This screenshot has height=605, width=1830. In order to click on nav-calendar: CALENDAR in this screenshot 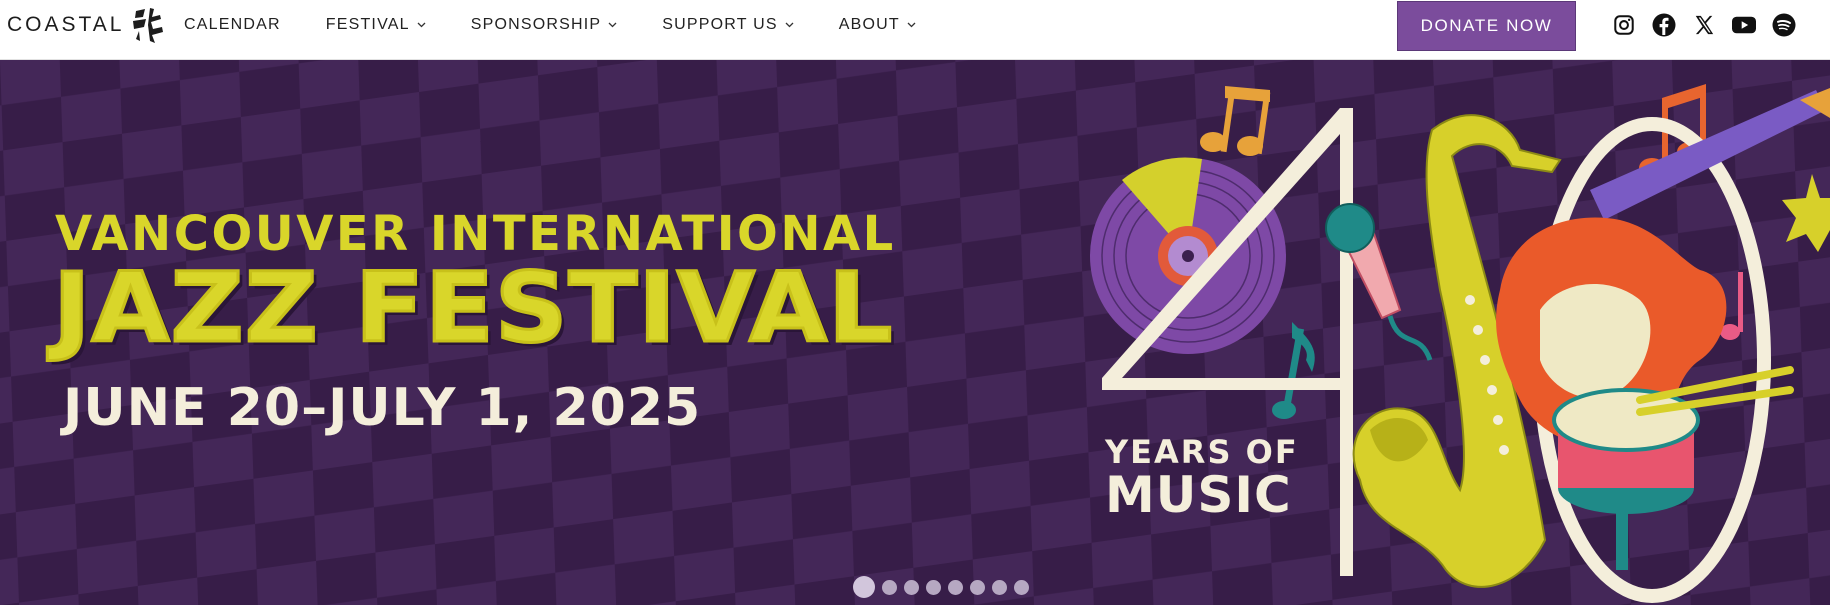, I will do `click(232, 25)`.